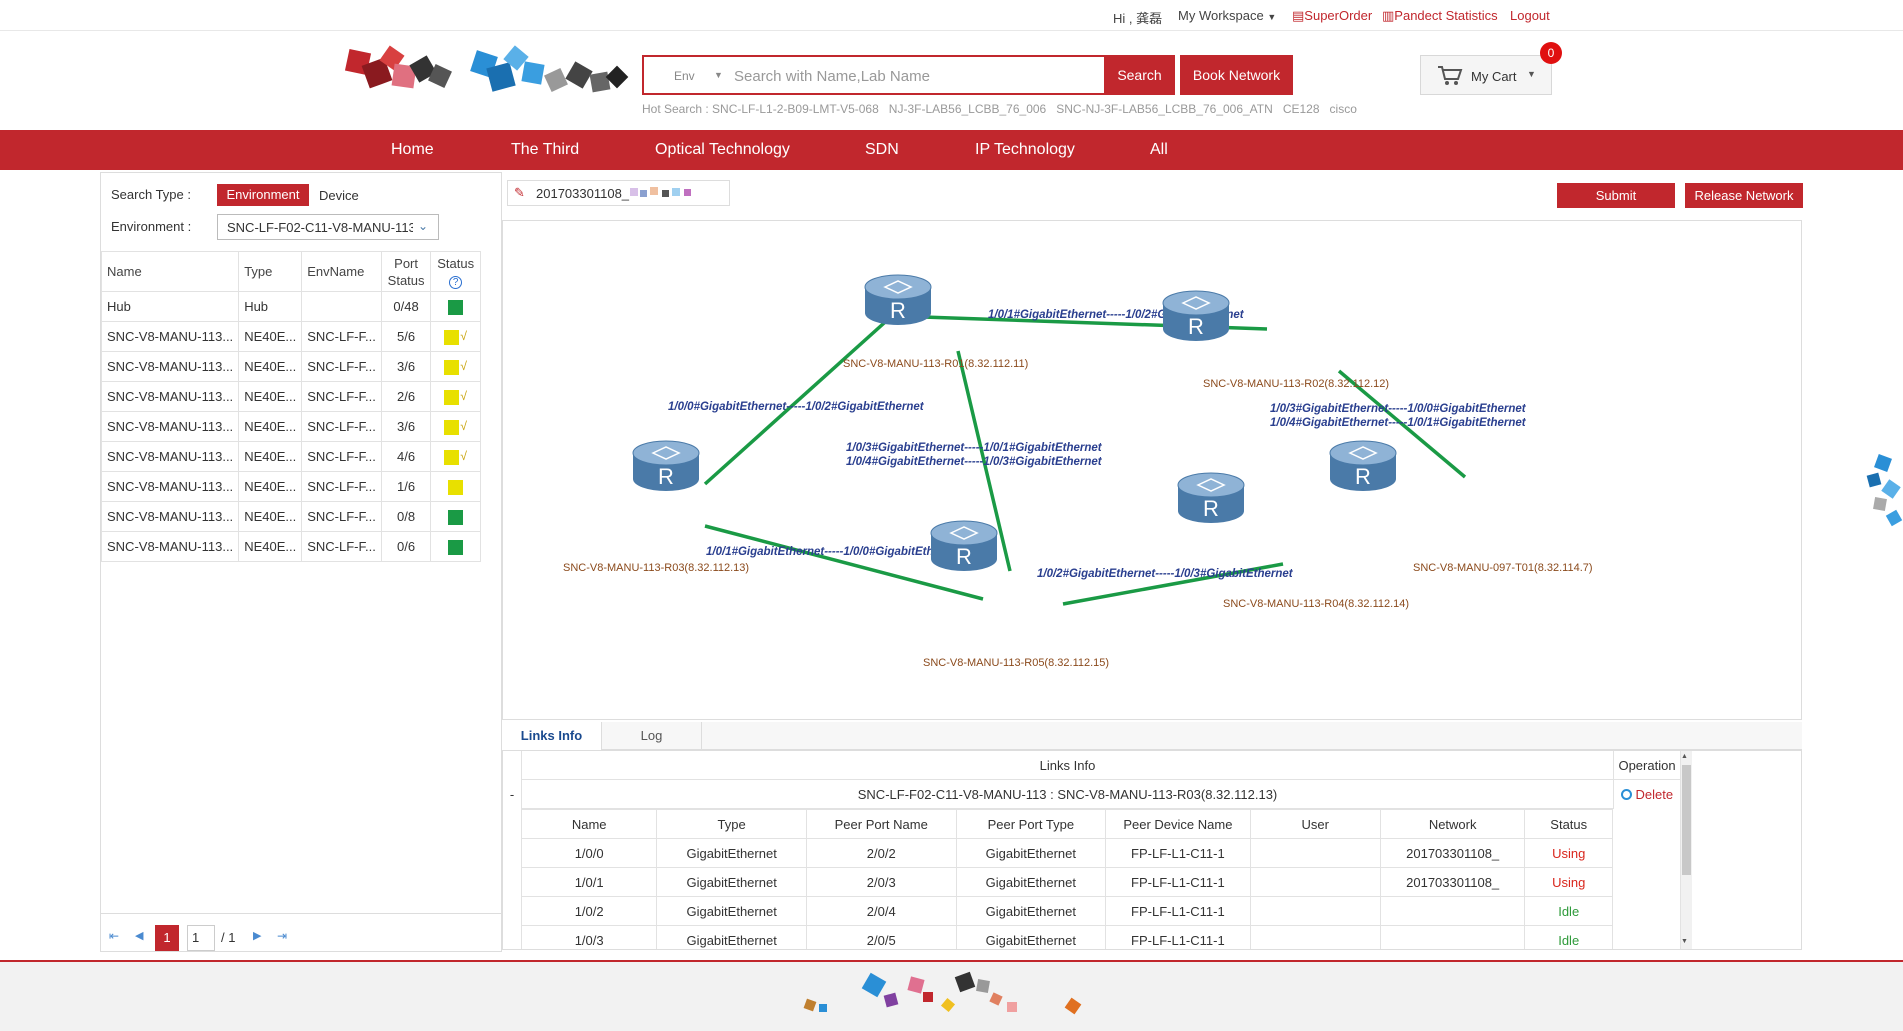 The height and width of the screenshot is (1031, 1903). Describe the element at coordinates (881, 824) in the screenshot. I see `links-col-header: Peer Port Name` at that location.